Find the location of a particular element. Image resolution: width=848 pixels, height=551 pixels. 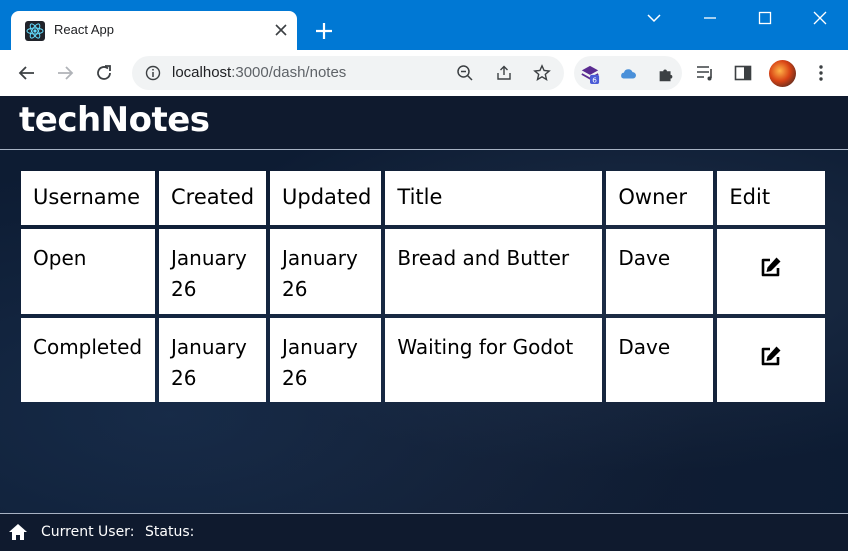

tab-search-chevron-icon is located at coordinates (654, 18).